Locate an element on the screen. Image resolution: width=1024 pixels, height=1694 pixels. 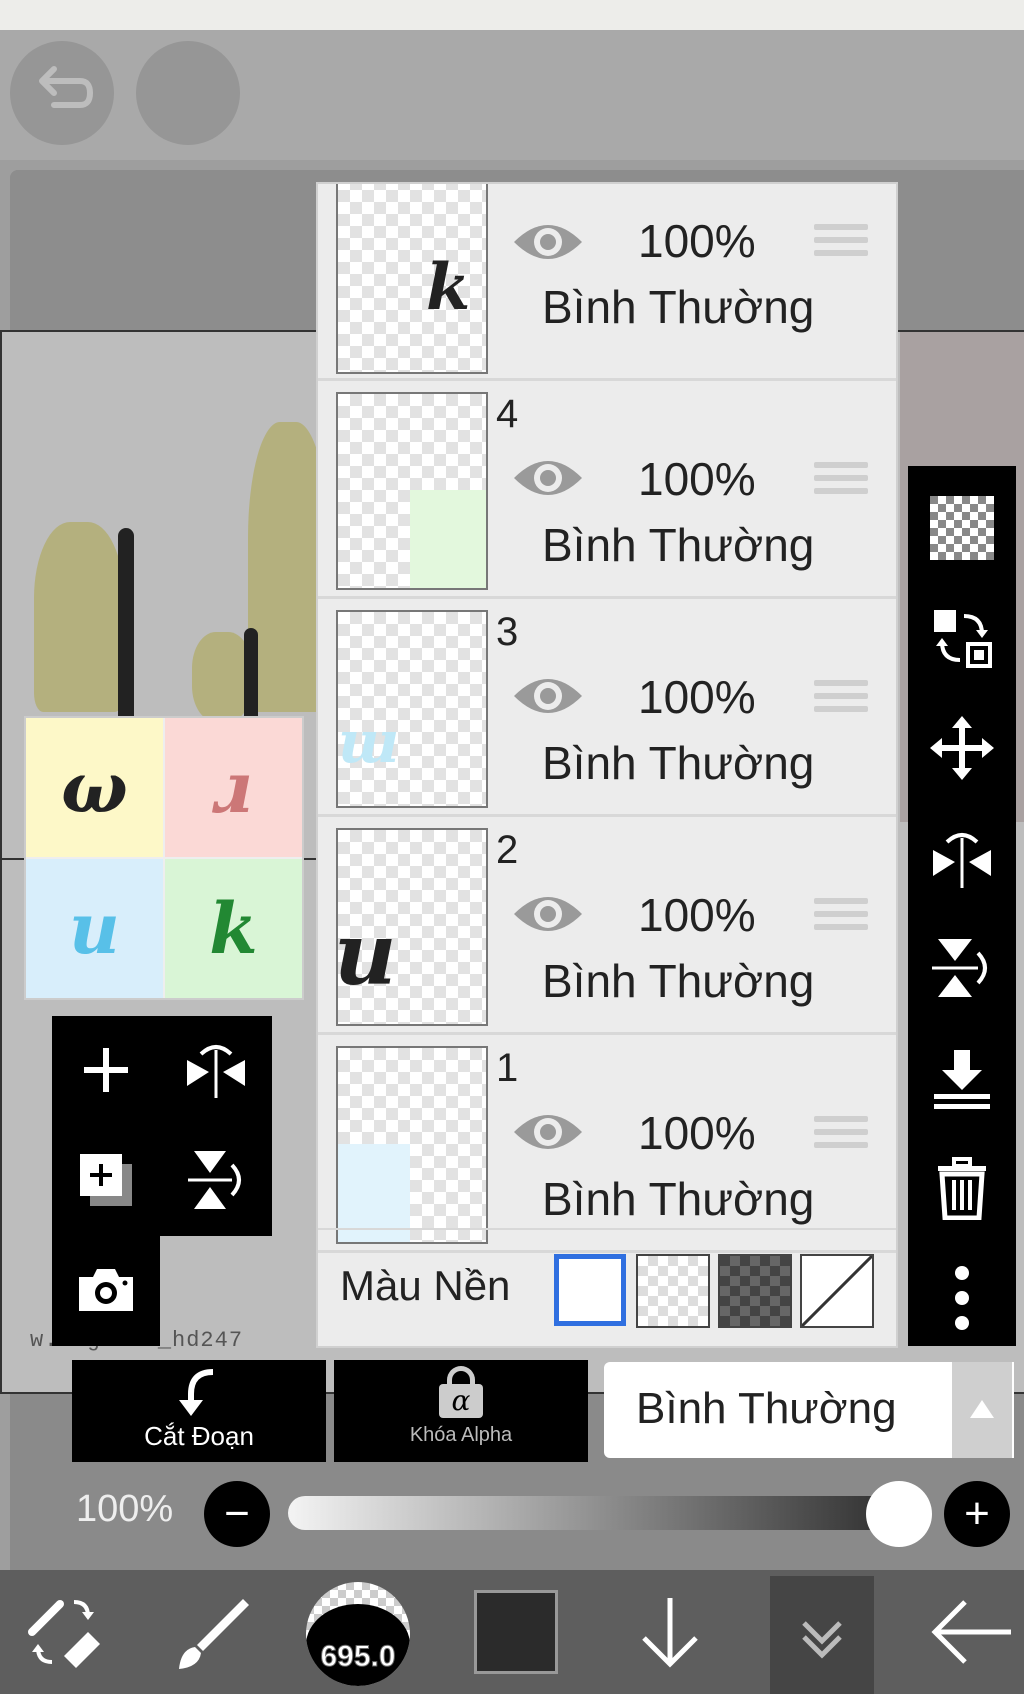
thumbnail-item: ɹ is located at coordinates (233, 787).